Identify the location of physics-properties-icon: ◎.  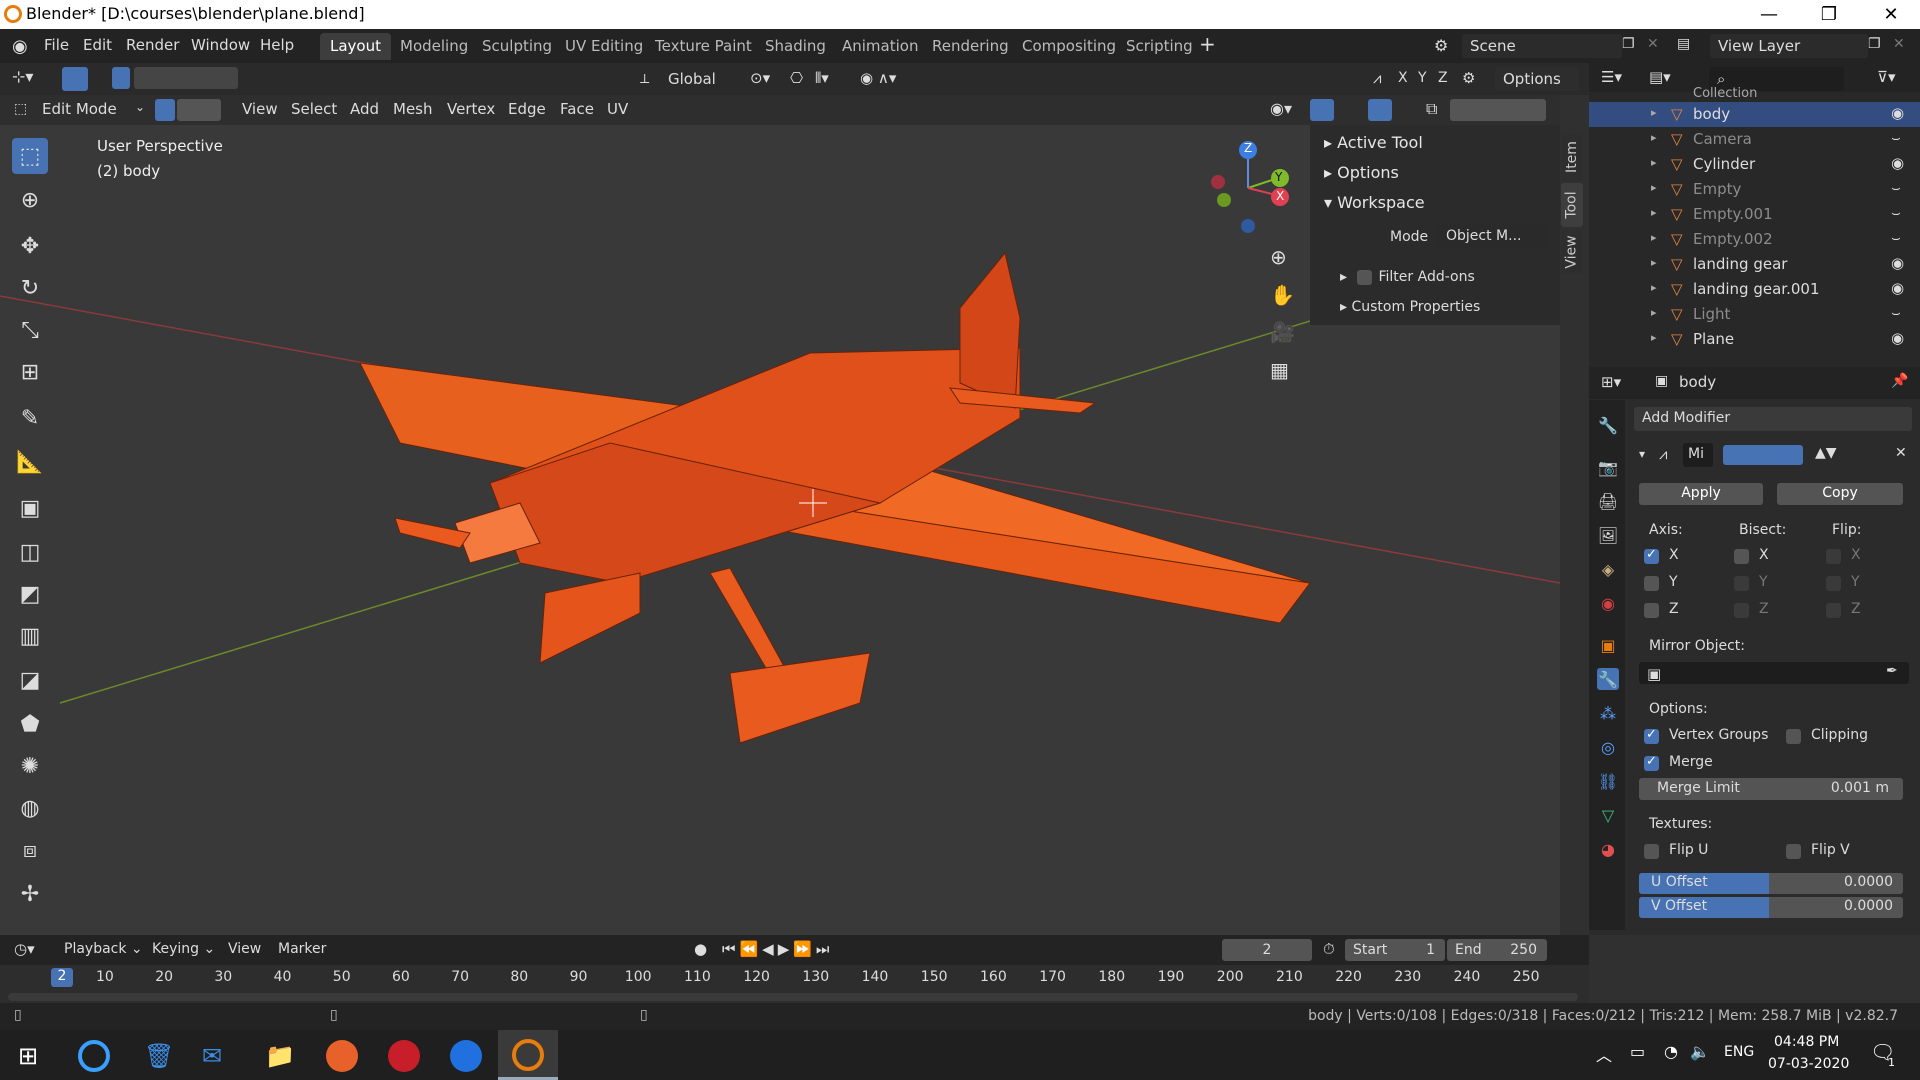
(1608, 747).